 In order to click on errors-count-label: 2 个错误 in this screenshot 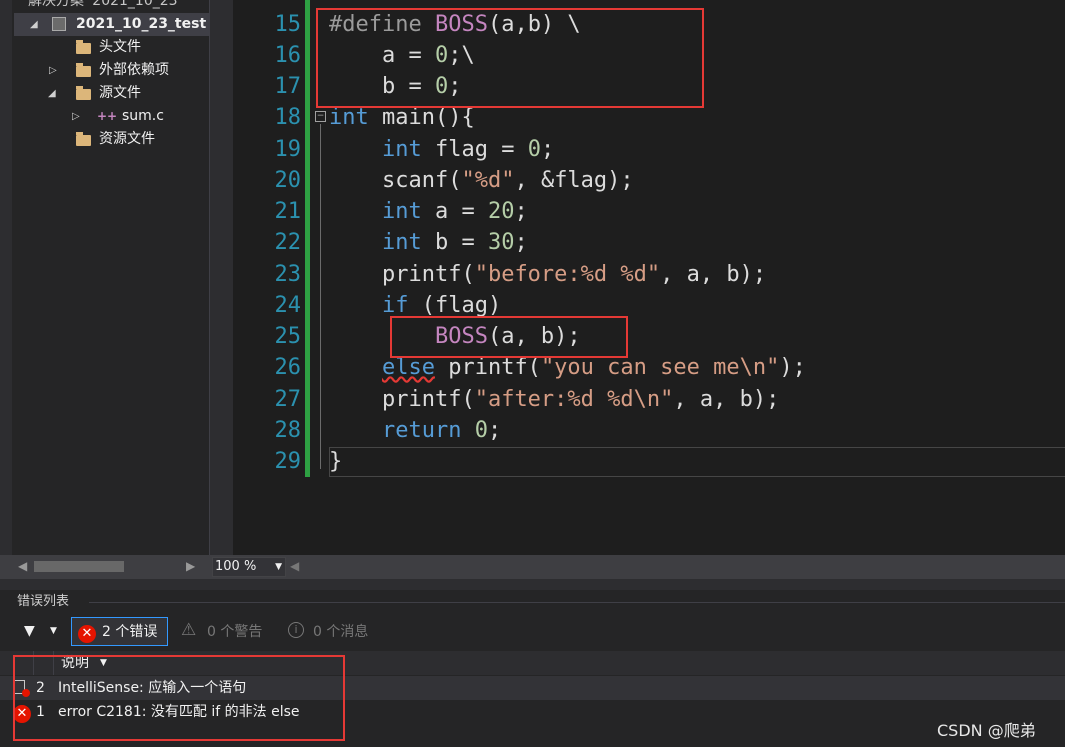, I will do `click(130, 632)`.